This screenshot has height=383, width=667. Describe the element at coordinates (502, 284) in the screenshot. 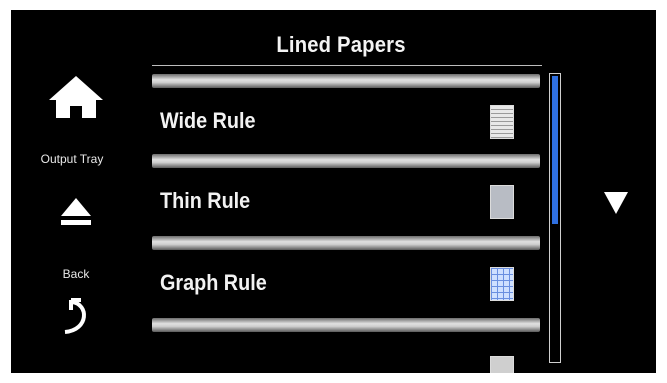

I see `graph-rule-paper-icon` at that location.